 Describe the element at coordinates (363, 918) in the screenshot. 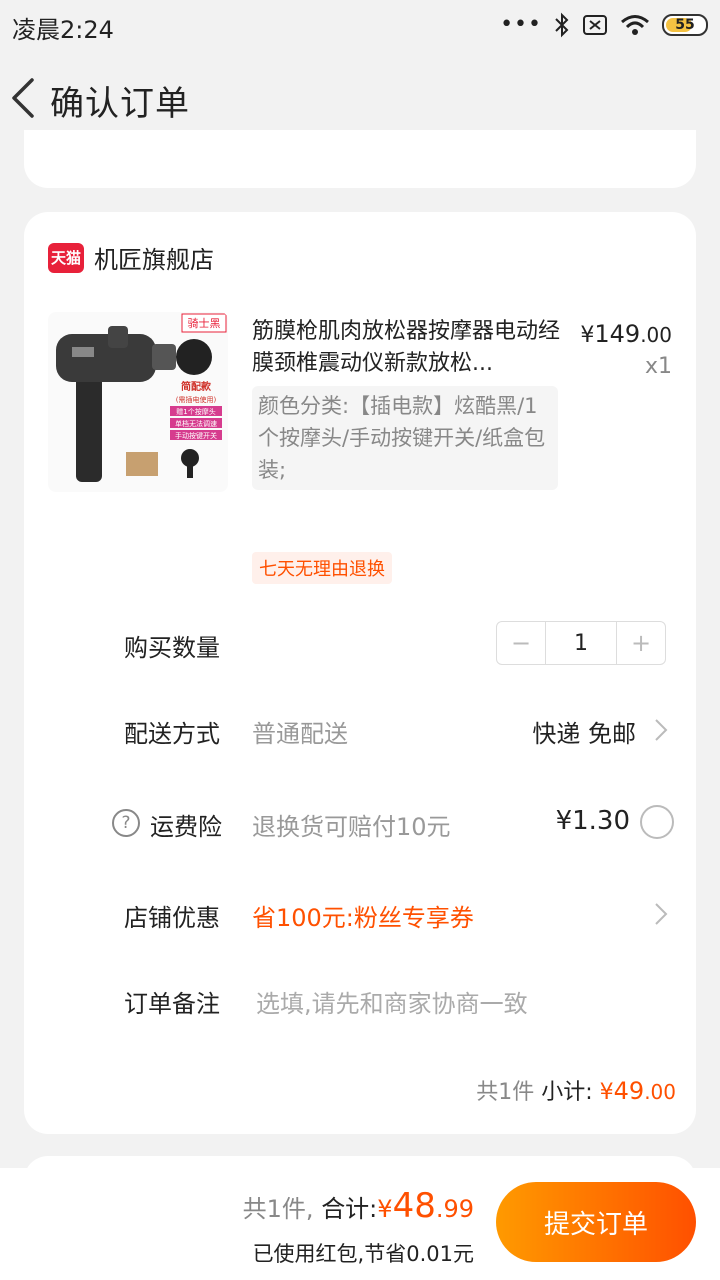

I see `coupon-value: 省100元:粉丝专享券` at that location.